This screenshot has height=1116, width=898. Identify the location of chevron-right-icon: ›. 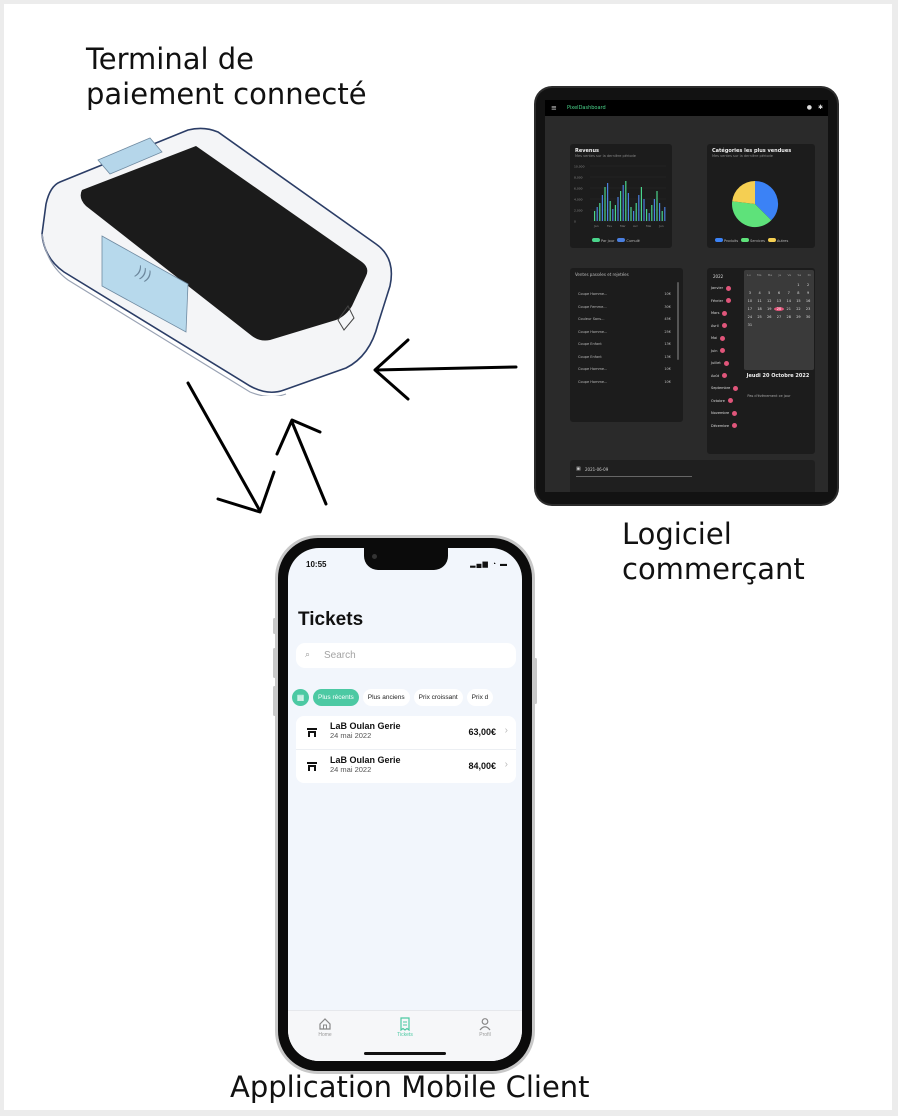
(506, 764).